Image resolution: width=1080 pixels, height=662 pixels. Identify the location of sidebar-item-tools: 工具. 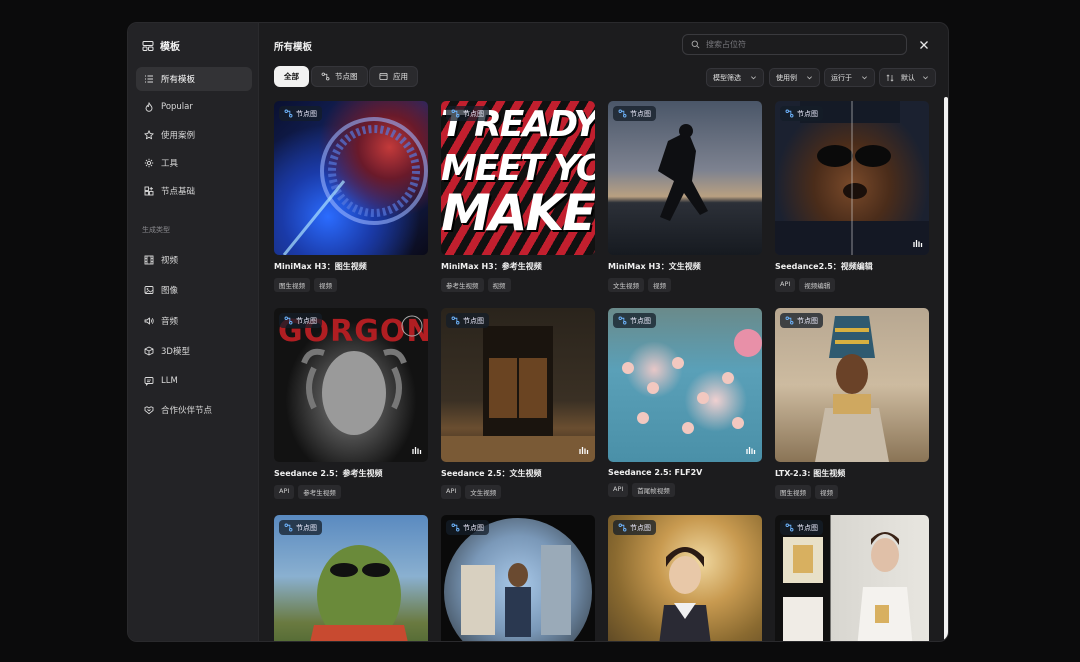
(194, 163).